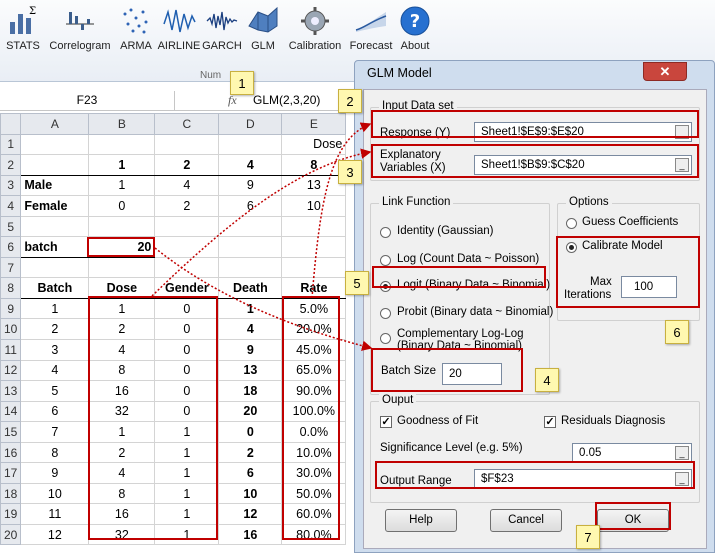 Image resolution: width=715 pixels, height=553 pixels. What do you see at coordinates (314, 124) in the screenshot?
I see `column-header: E` at bounding box center [314, 124].